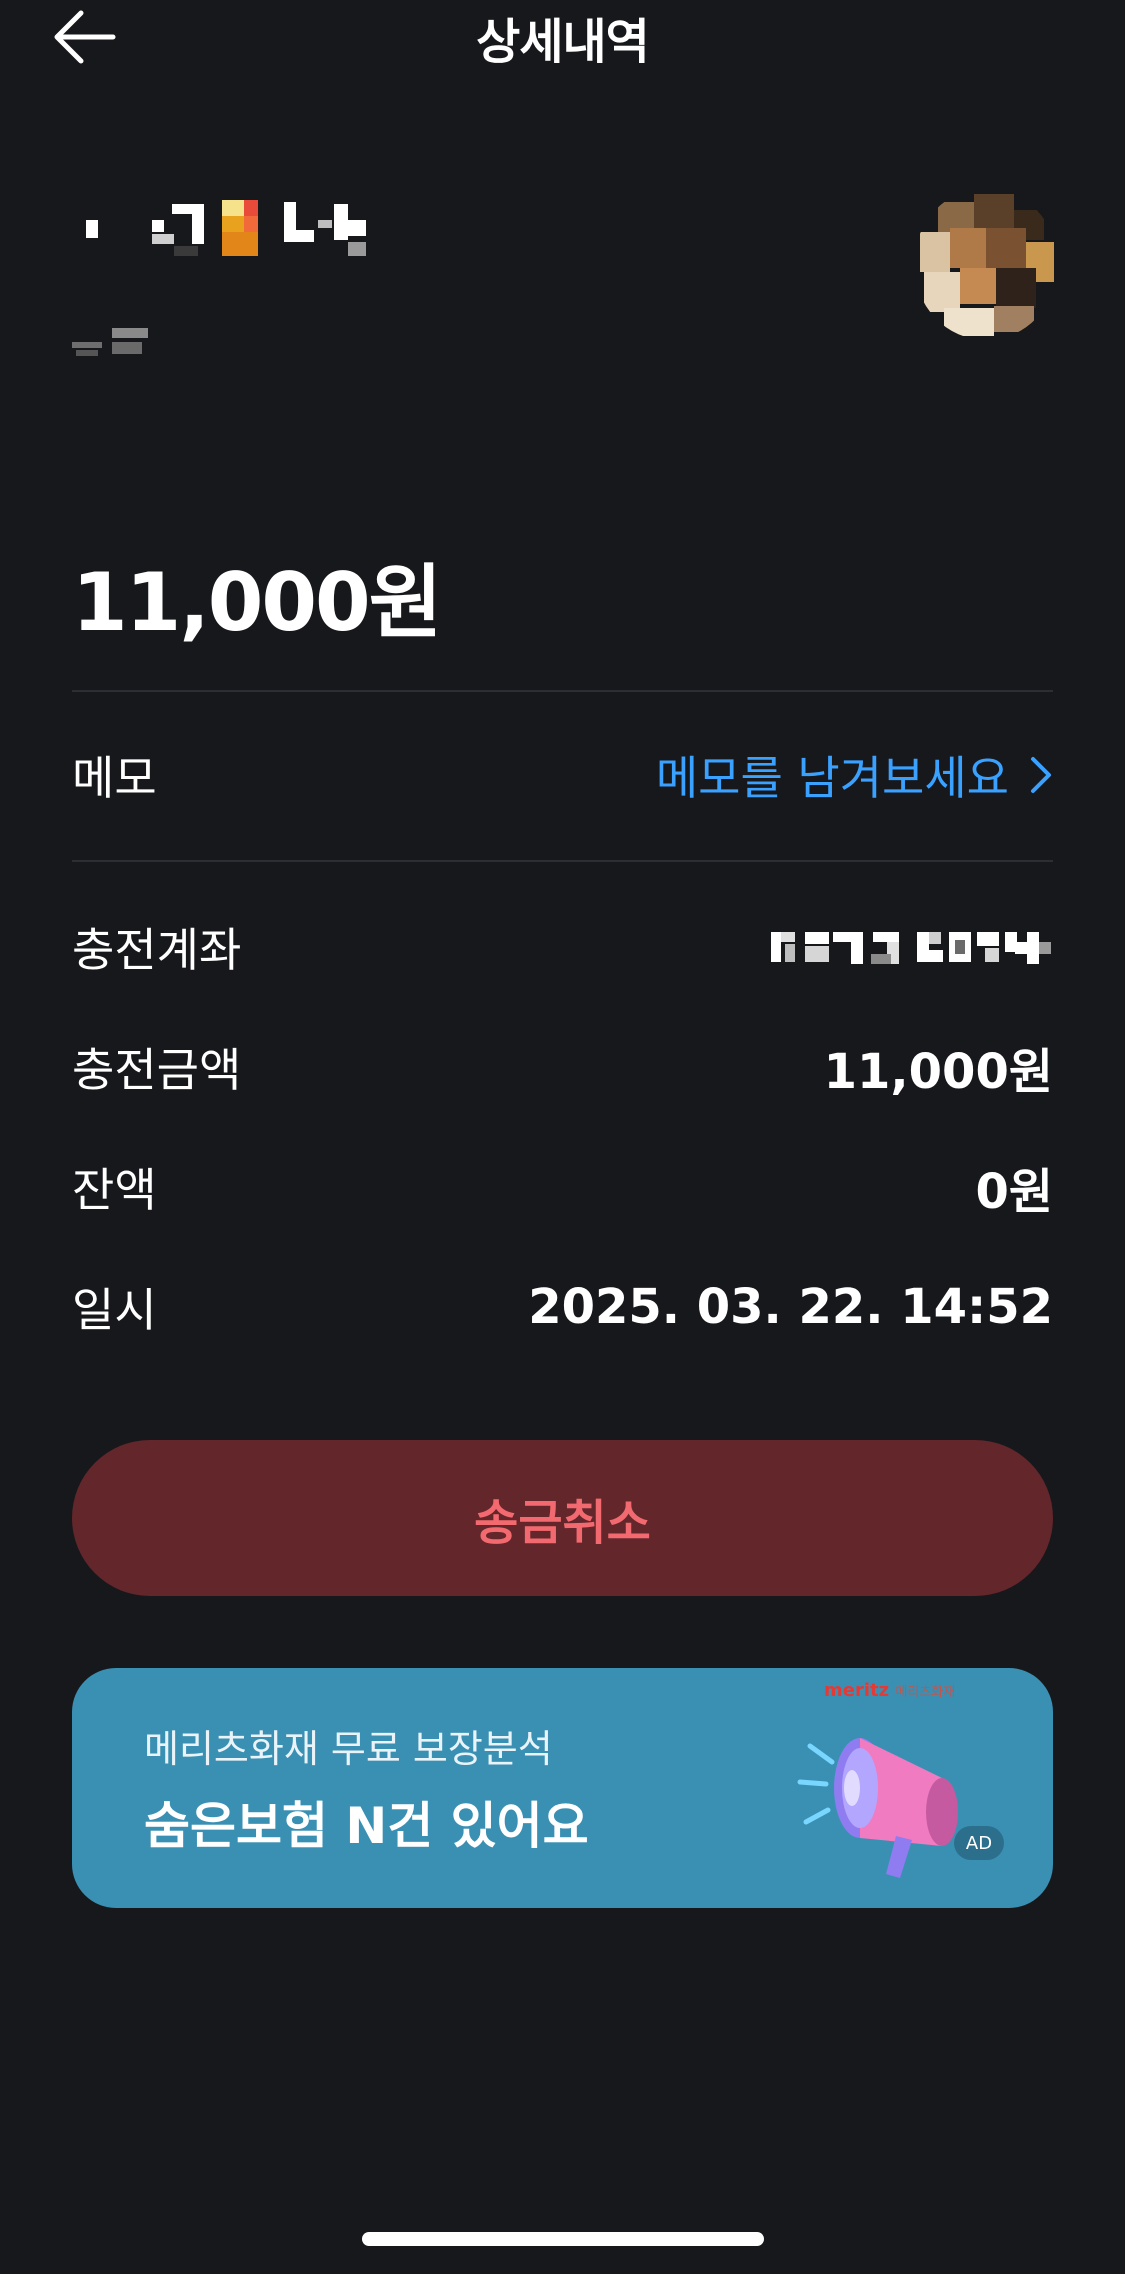 Image resolution: width=1125 pixels, height=2274 pixels. Describe the element at coordinates (562, 1067) in the screenshot. I see `detail-row-charge-amount: 충전금액 11,000원` at that location.